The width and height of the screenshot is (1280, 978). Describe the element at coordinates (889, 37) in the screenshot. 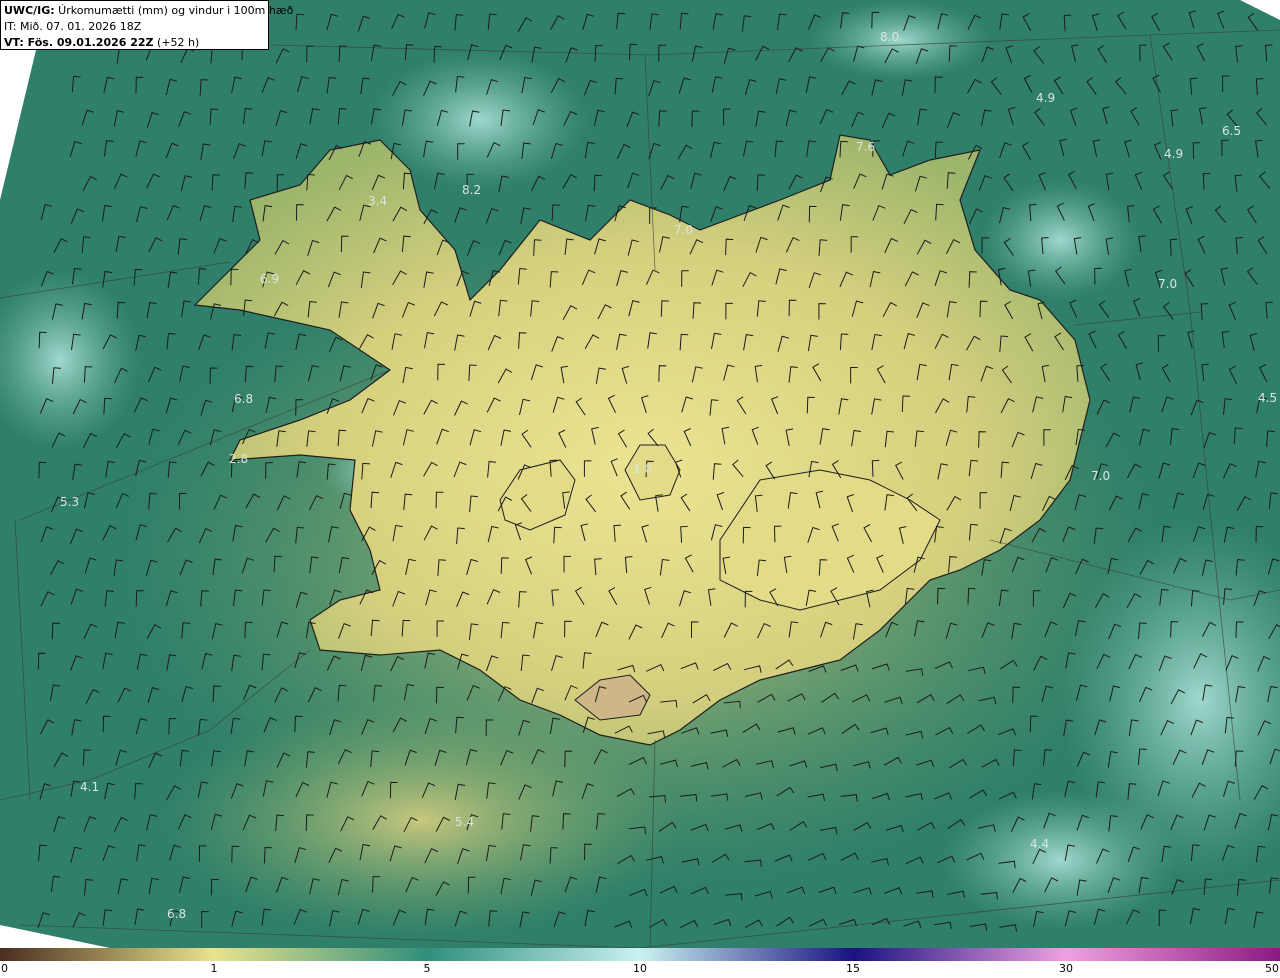

I see `value-label: 8.0` at that location.